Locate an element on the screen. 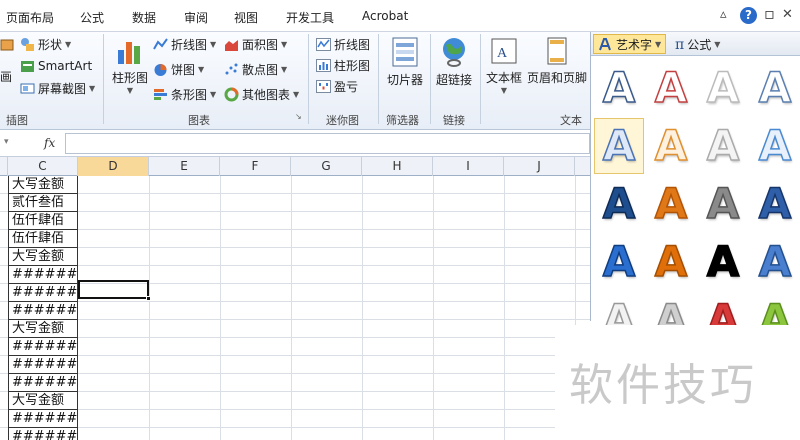  wordart-style-14: A is located at coordinates (671, 262).